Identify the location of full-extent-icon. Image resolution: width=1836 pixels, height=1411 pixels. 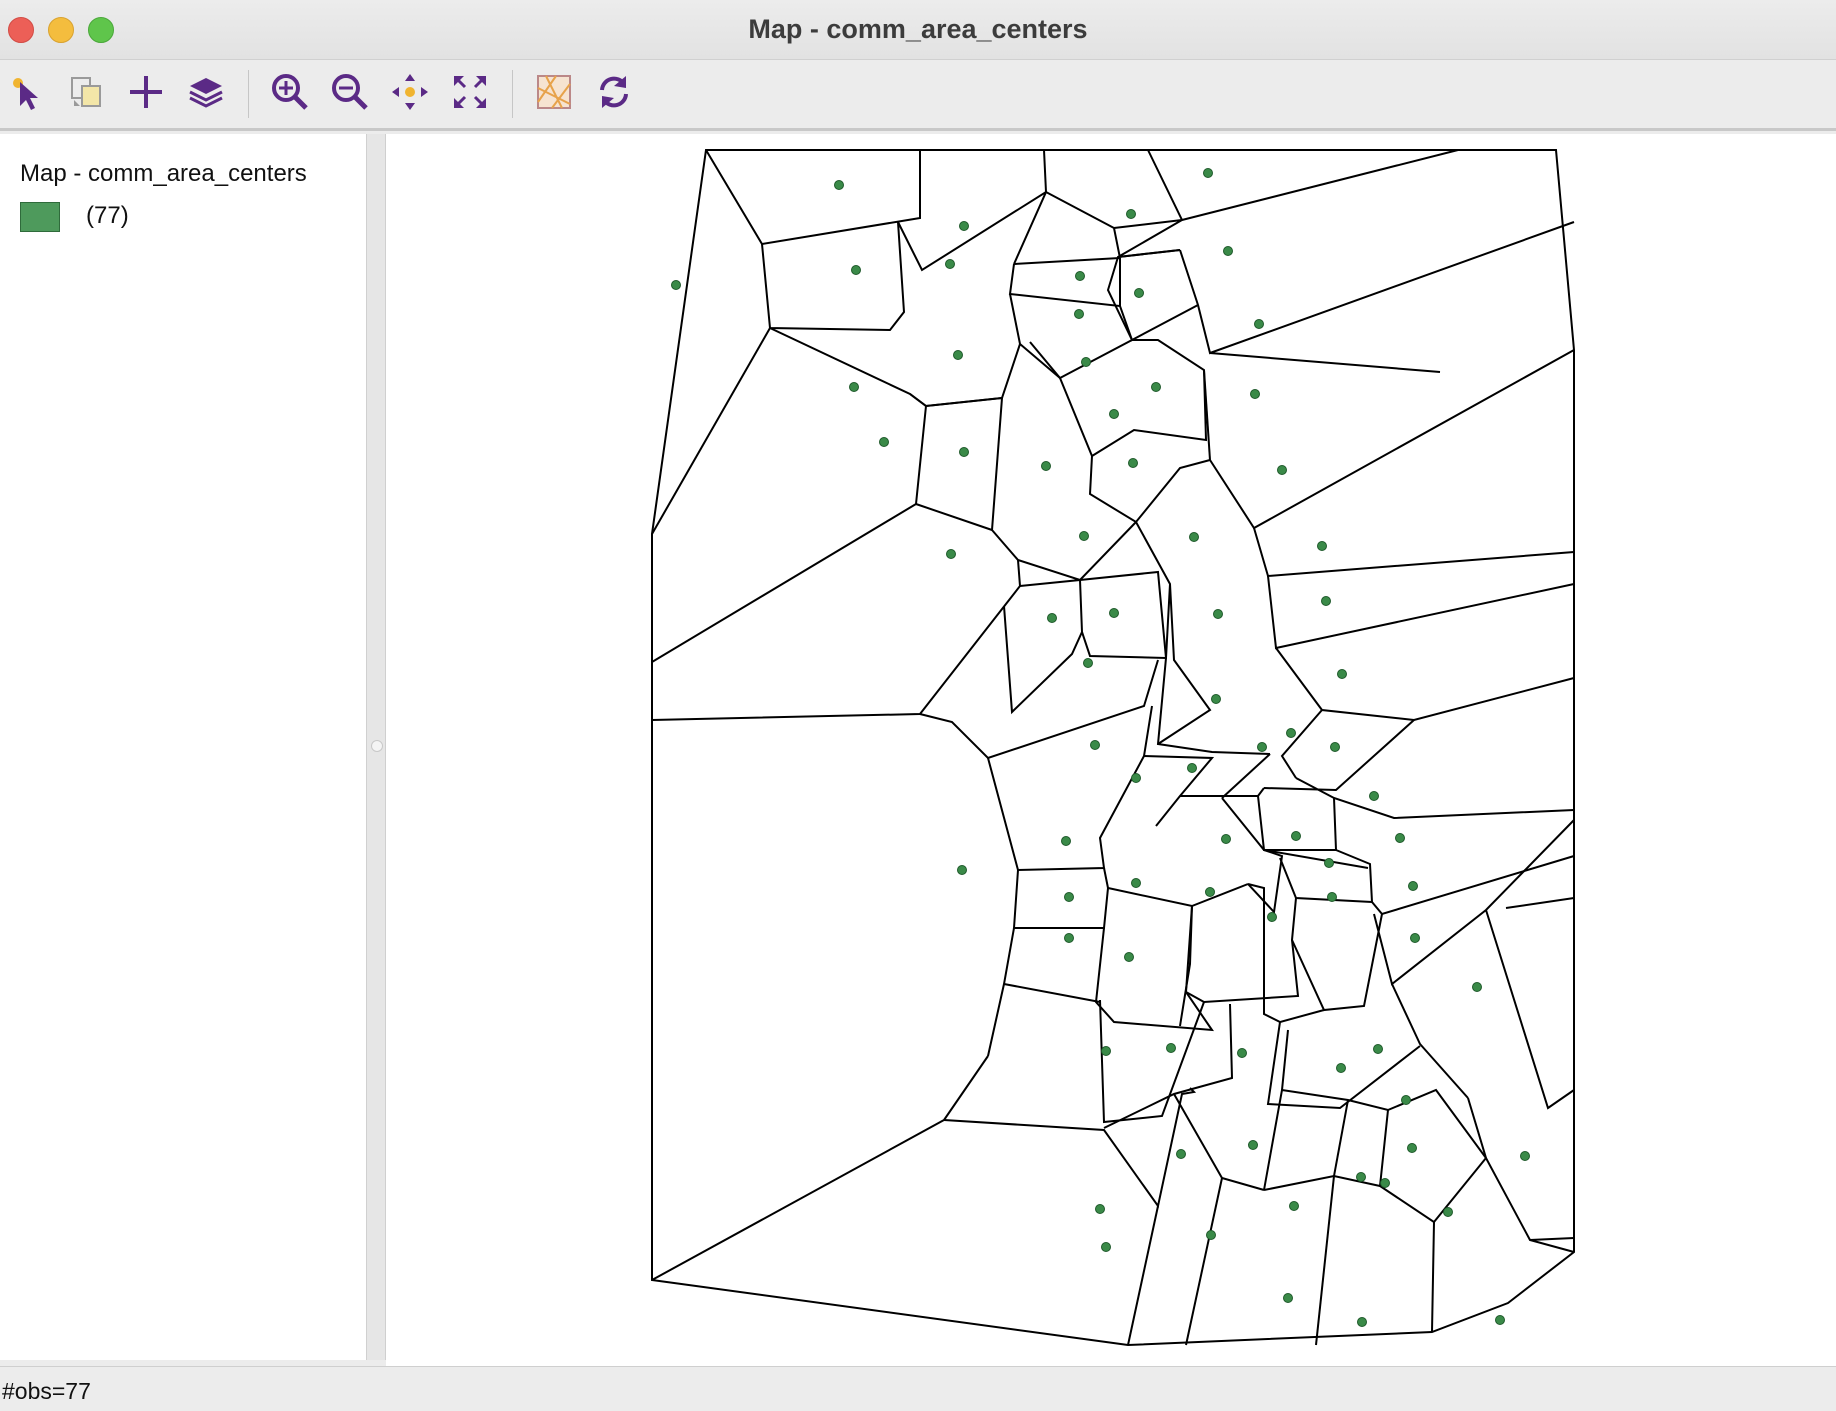
(470, 92).